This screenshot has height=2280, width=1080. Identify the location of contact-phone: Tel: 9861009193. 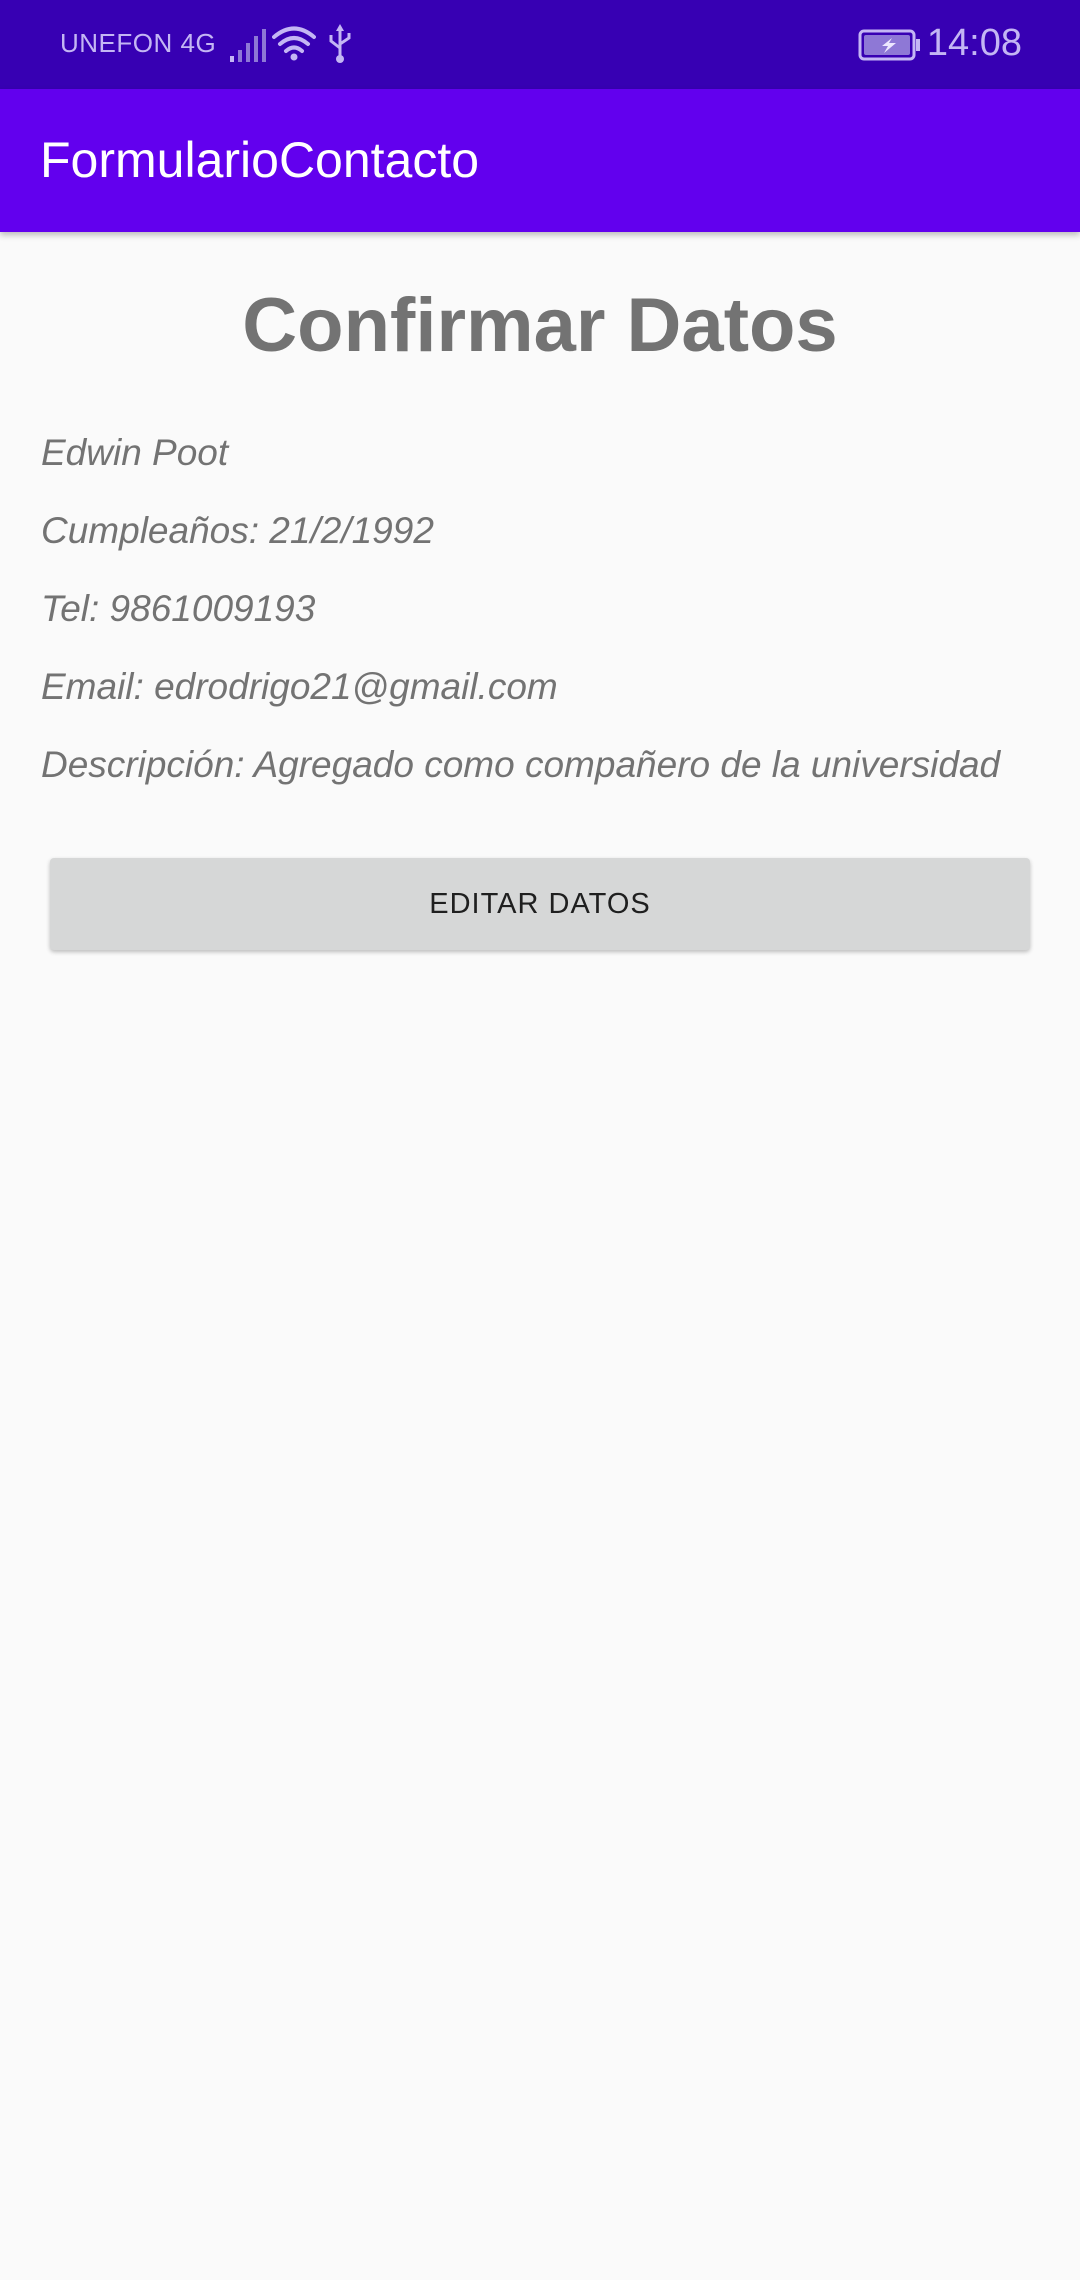
(178, 608).